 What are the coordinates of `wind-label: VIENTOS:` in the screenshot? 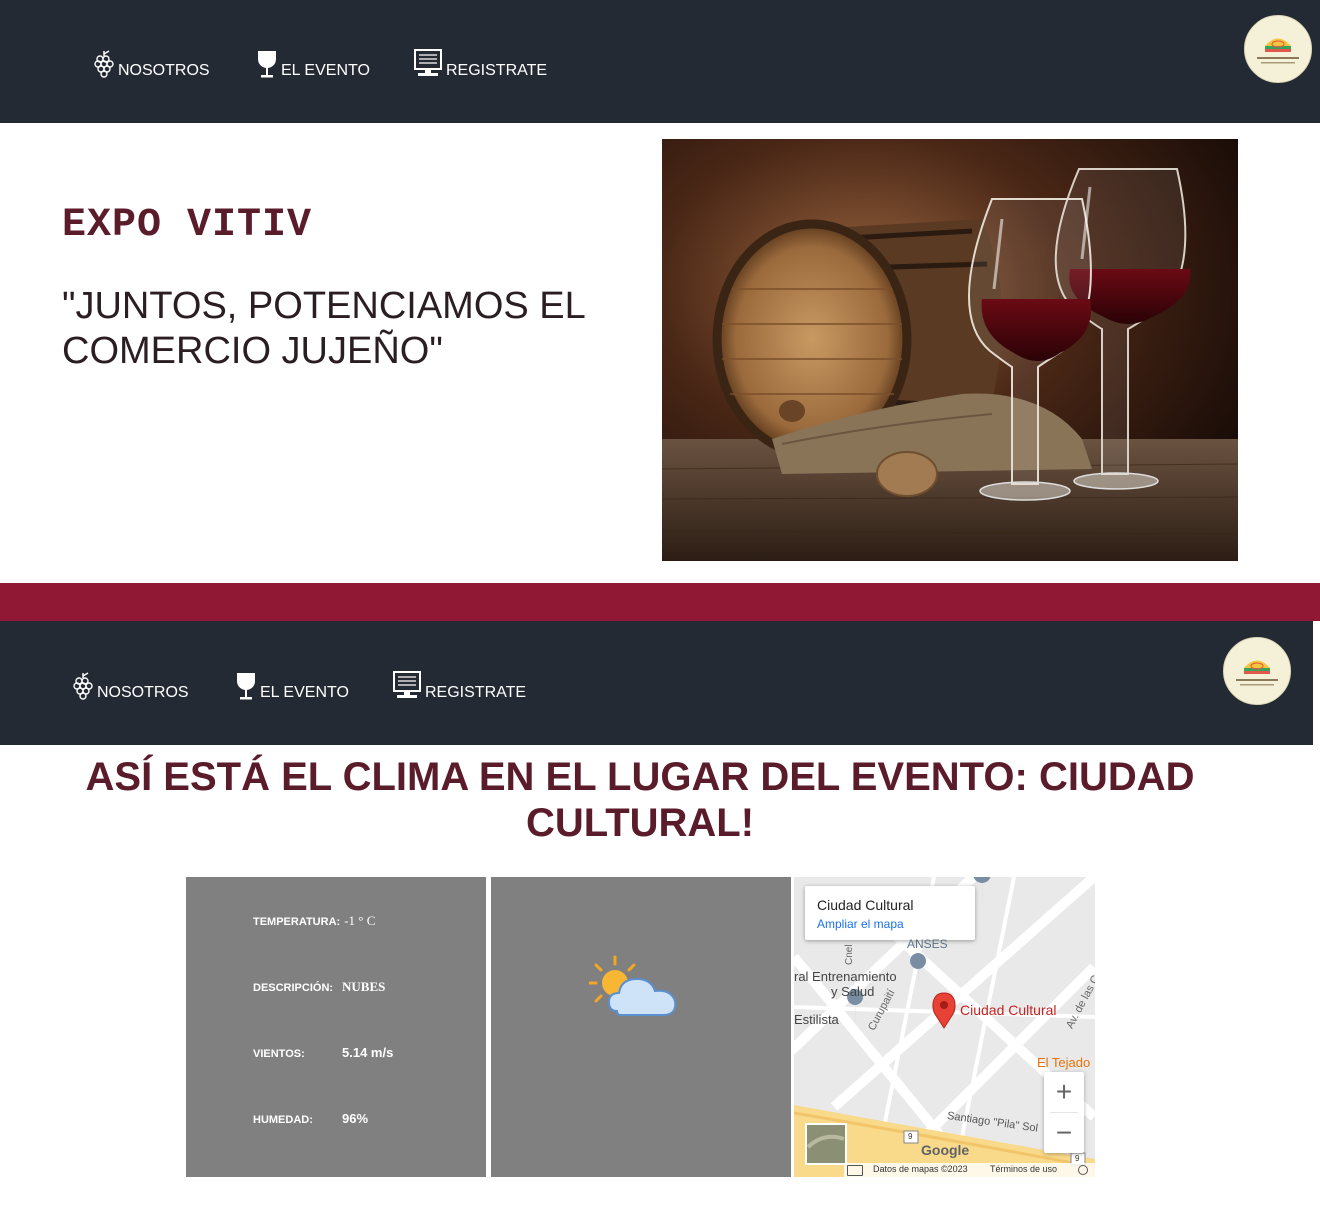 It's located at (279, 1054).